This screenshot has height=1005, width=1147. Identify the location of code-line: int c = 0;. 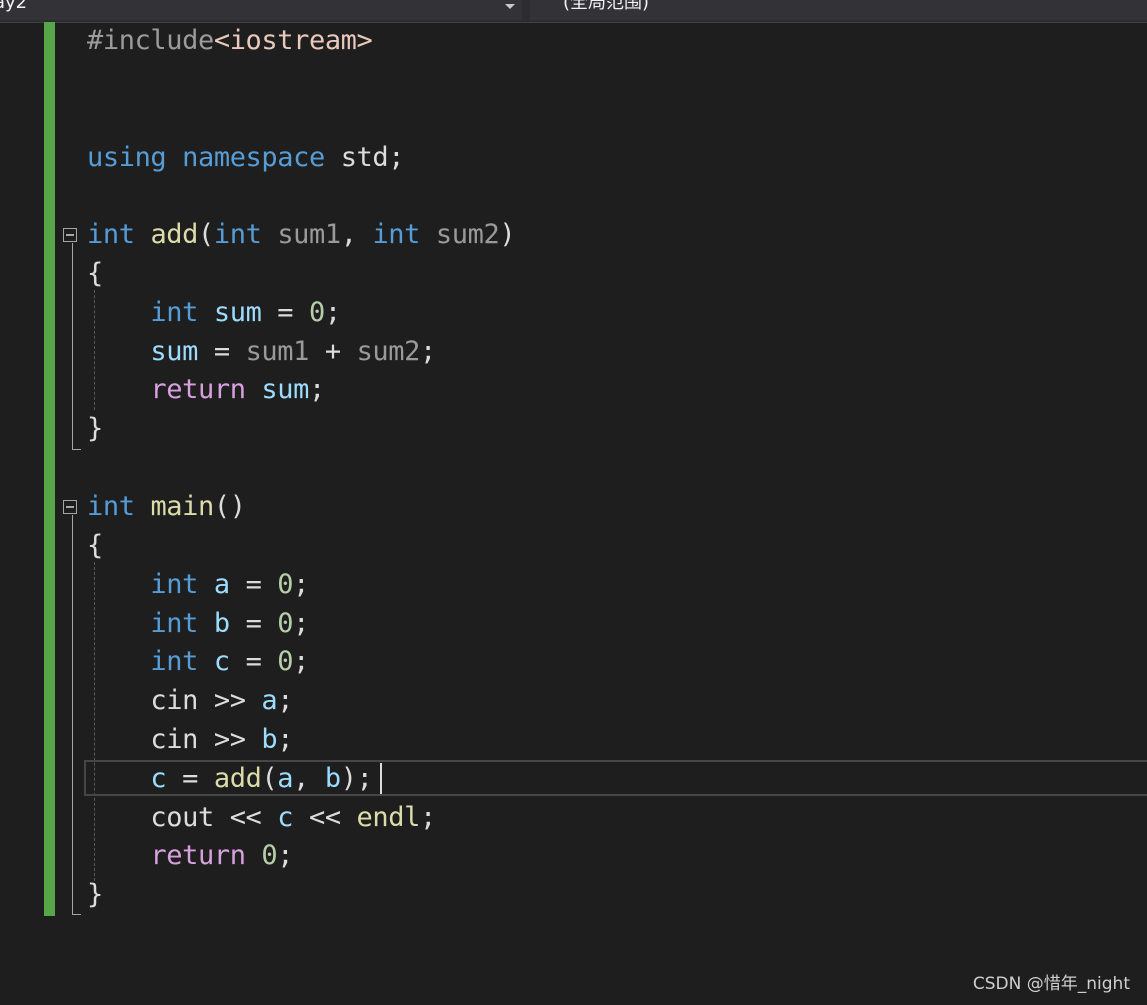
(198, 662).